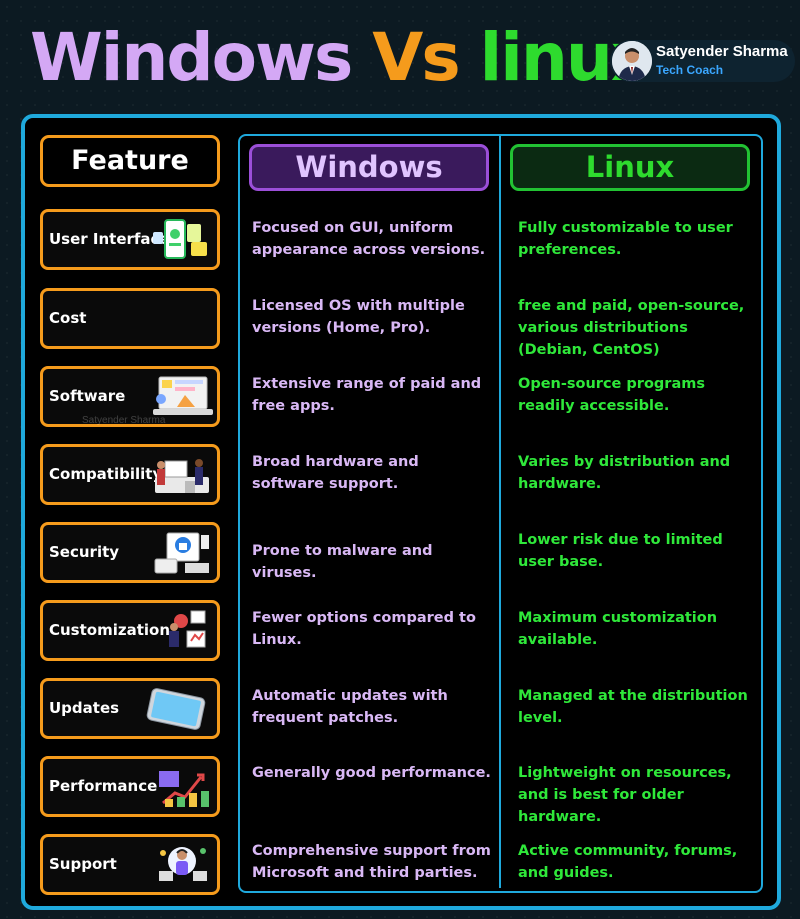 The width and height of the screenshot is (800, 919). I want to click on feature-compatibility: Compatibility, so click(130, 474).